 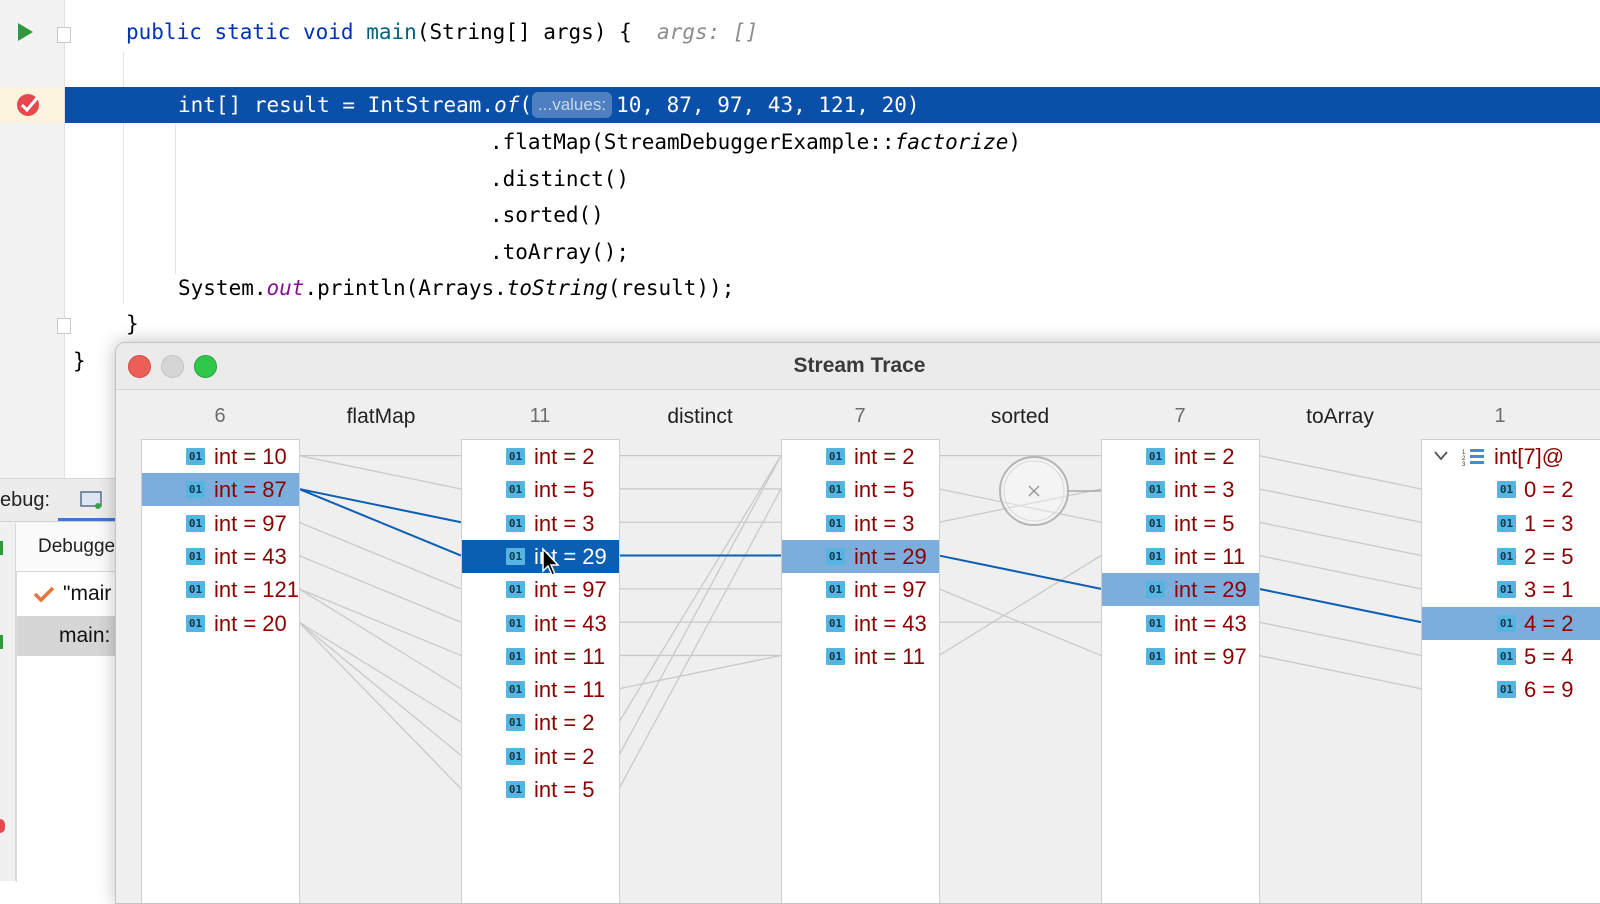 I want to click on array-element-row: 01 5 = 4, so click(x=1511, y=656).